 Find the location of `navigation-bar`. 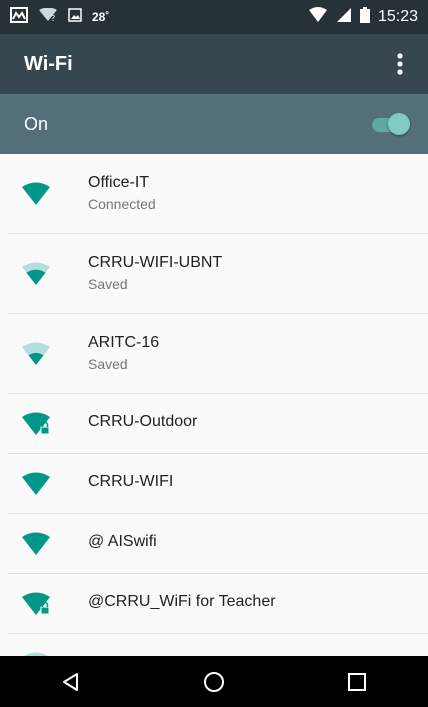

navigation-bar is located at coordinates (214, 681).